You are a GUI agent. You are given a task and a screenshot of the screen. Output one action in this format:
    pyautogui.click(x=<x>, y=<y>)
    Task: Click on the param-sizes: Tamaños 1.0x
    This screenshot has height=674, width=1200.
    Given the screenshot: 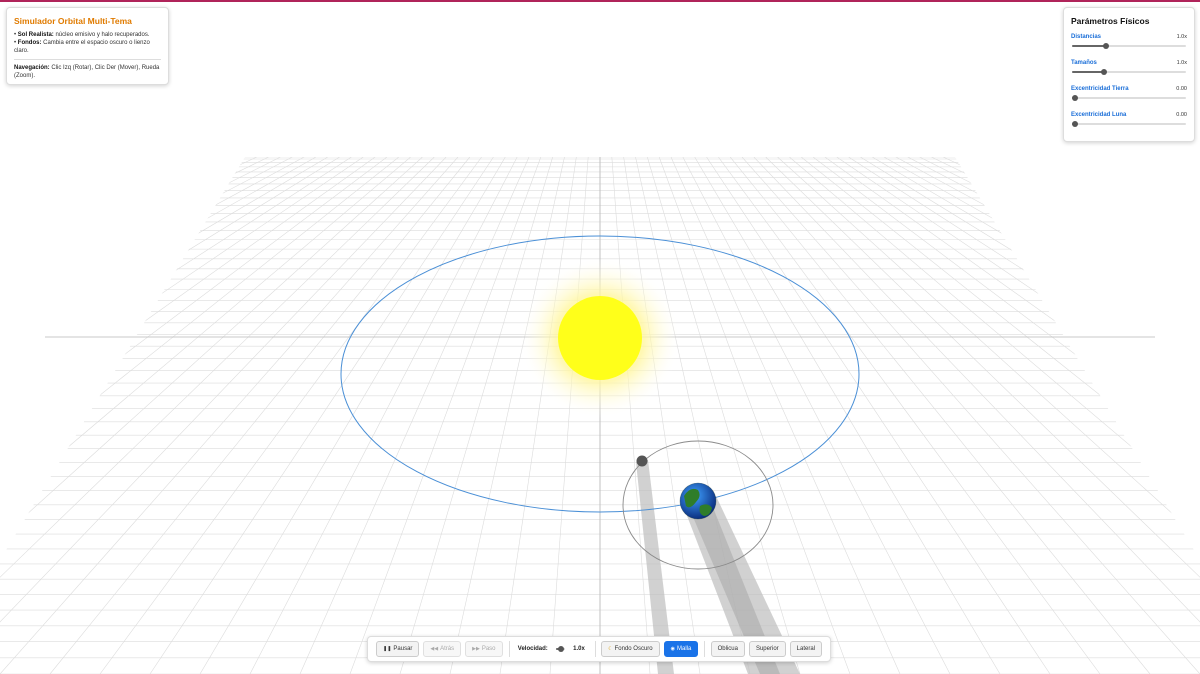 What is the action you would take?
    pyautogui.click(x=1129, y=69)
    